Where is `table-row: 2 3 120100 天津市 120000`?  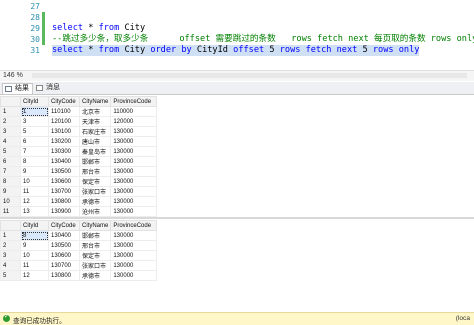
table-row: 2 3 120100 天津市 120000 is located at coordinates (79, 121).